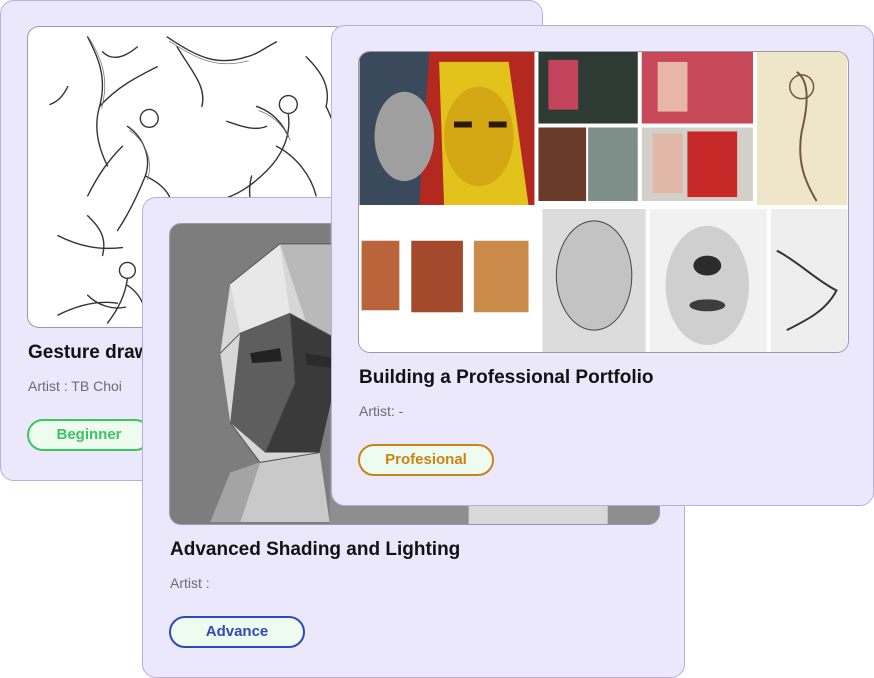 Image resolution: width=874 pixels, height=678 pixels. Describe the element at coordinates (237, 632) in the screenshot. I see `level-badge-advance: Advance` at that location.